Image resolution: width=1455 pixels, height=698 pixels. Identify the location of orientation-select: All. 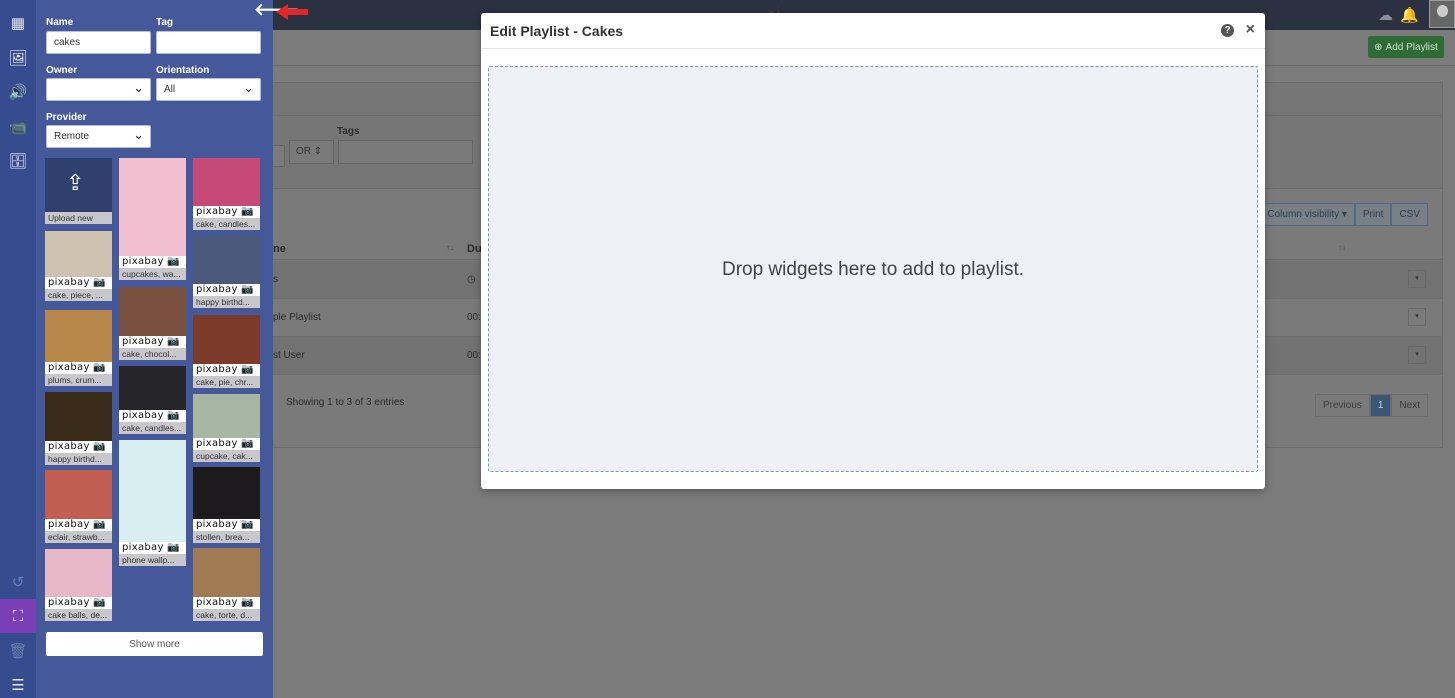
(208, 89).